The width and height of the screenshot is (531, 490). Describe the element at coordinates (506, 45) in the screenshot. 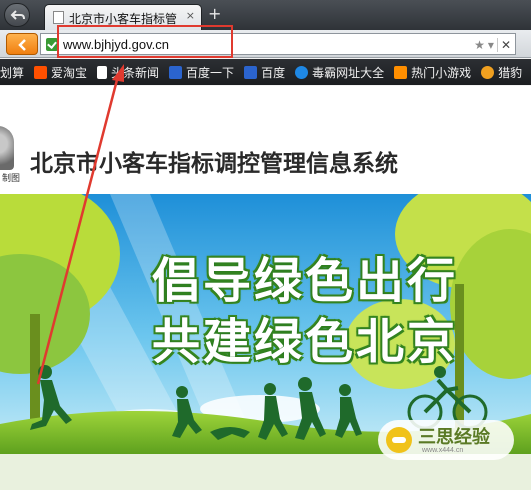

I see `stop-icon: ✕` at that location.